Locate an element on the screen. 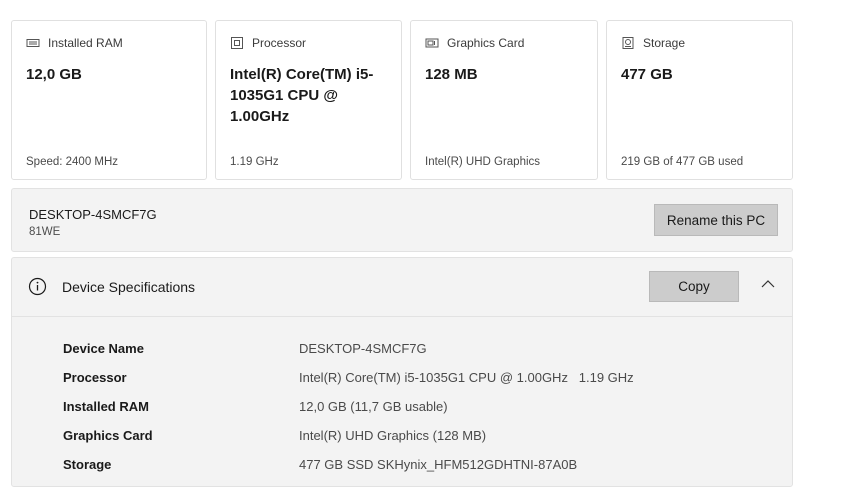 This screenshot has height=487, width=850. spec-label: Storage is located at coordinates (87, 464).